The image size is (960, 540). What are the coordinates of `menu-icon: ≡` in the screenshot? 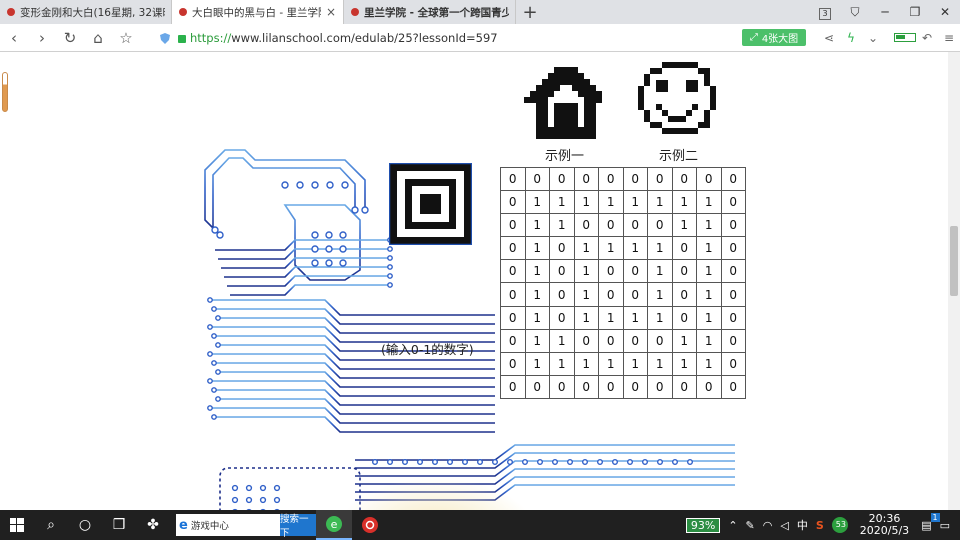 It's located at (949, 38).